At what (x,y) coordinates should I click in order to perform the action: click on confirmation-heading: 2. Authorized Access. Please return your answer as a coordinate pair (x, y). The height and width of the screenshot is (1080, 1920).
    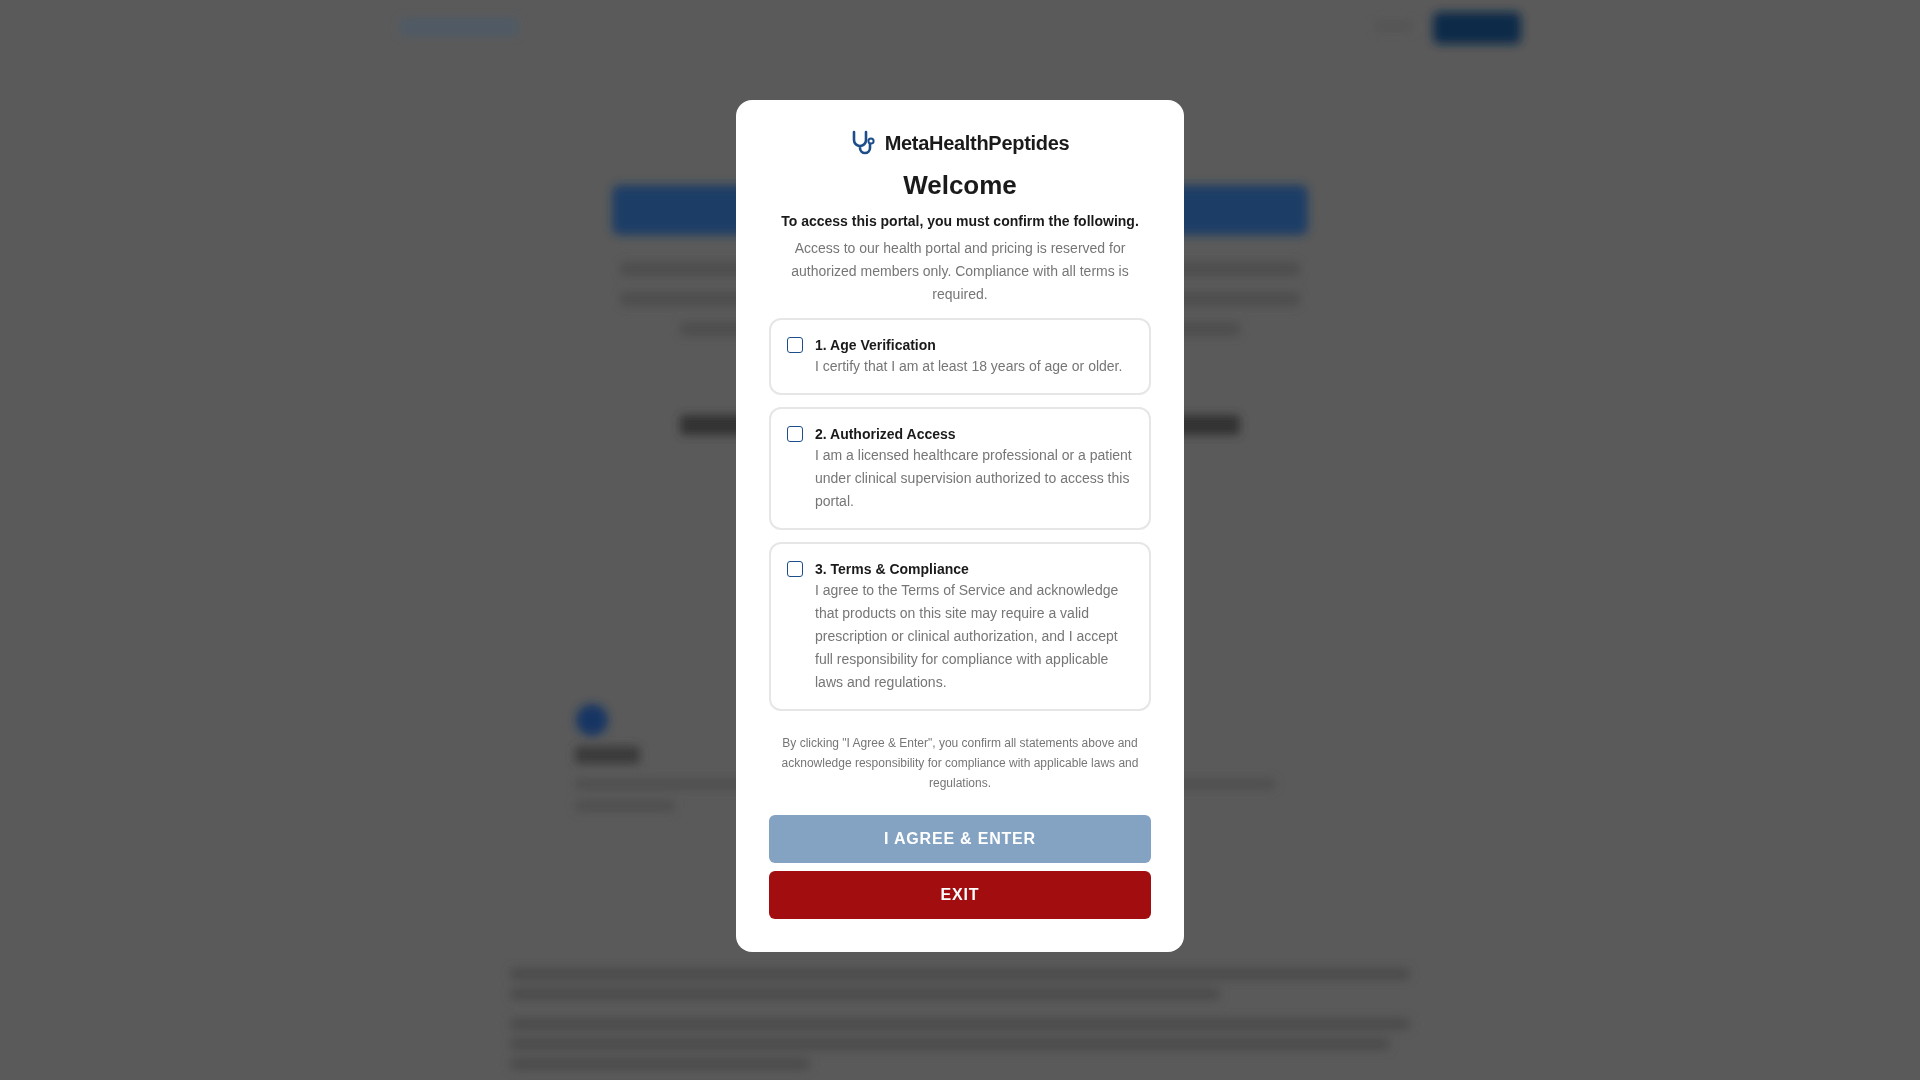
    Looking at the image, I should click on (886, 434).